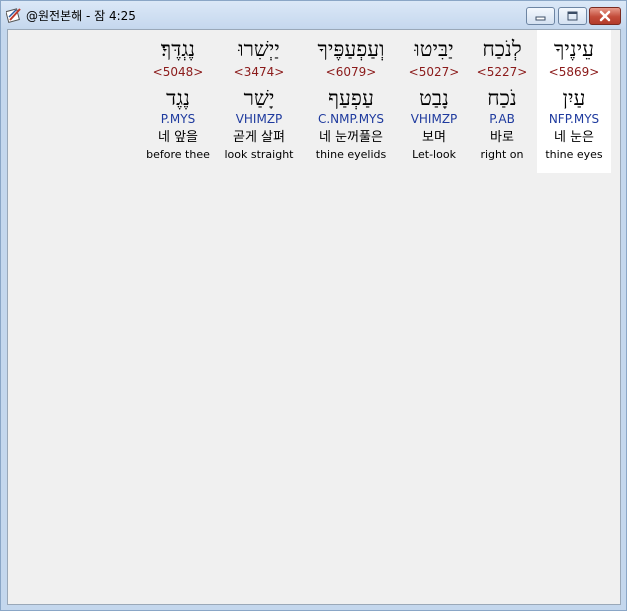  What do you see at coordinates (178, 154) in the screenshot?
I see `english-gloss: before thee` at bounding box center [178, 154].